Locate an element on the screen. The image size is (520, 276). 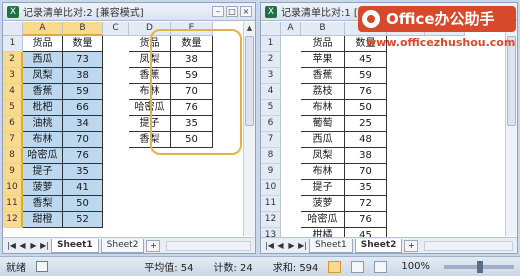
close-icon: × is located at coordinates (246, 11).